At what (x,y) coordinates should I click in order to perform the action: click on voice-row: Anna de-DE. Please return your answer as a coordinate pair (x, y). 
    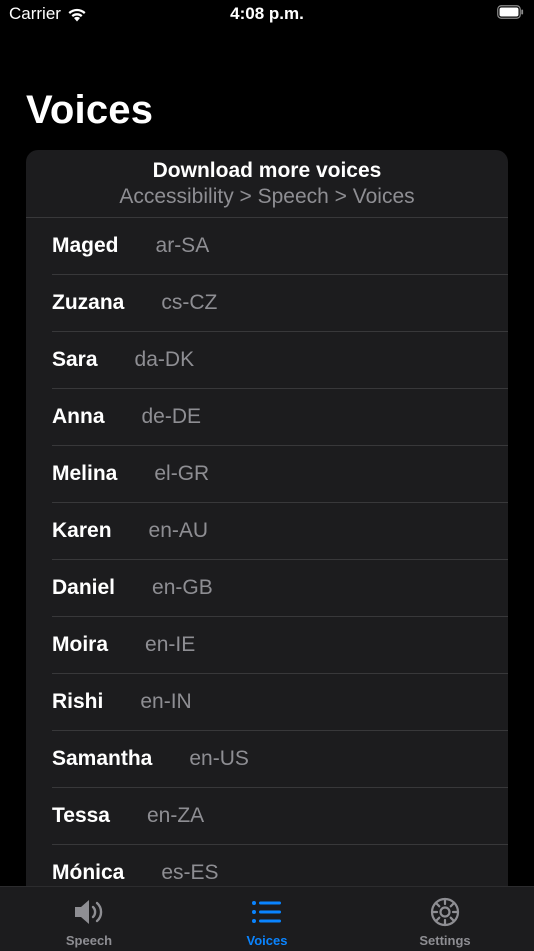
    Looking at the image, I should click on (280, 417).